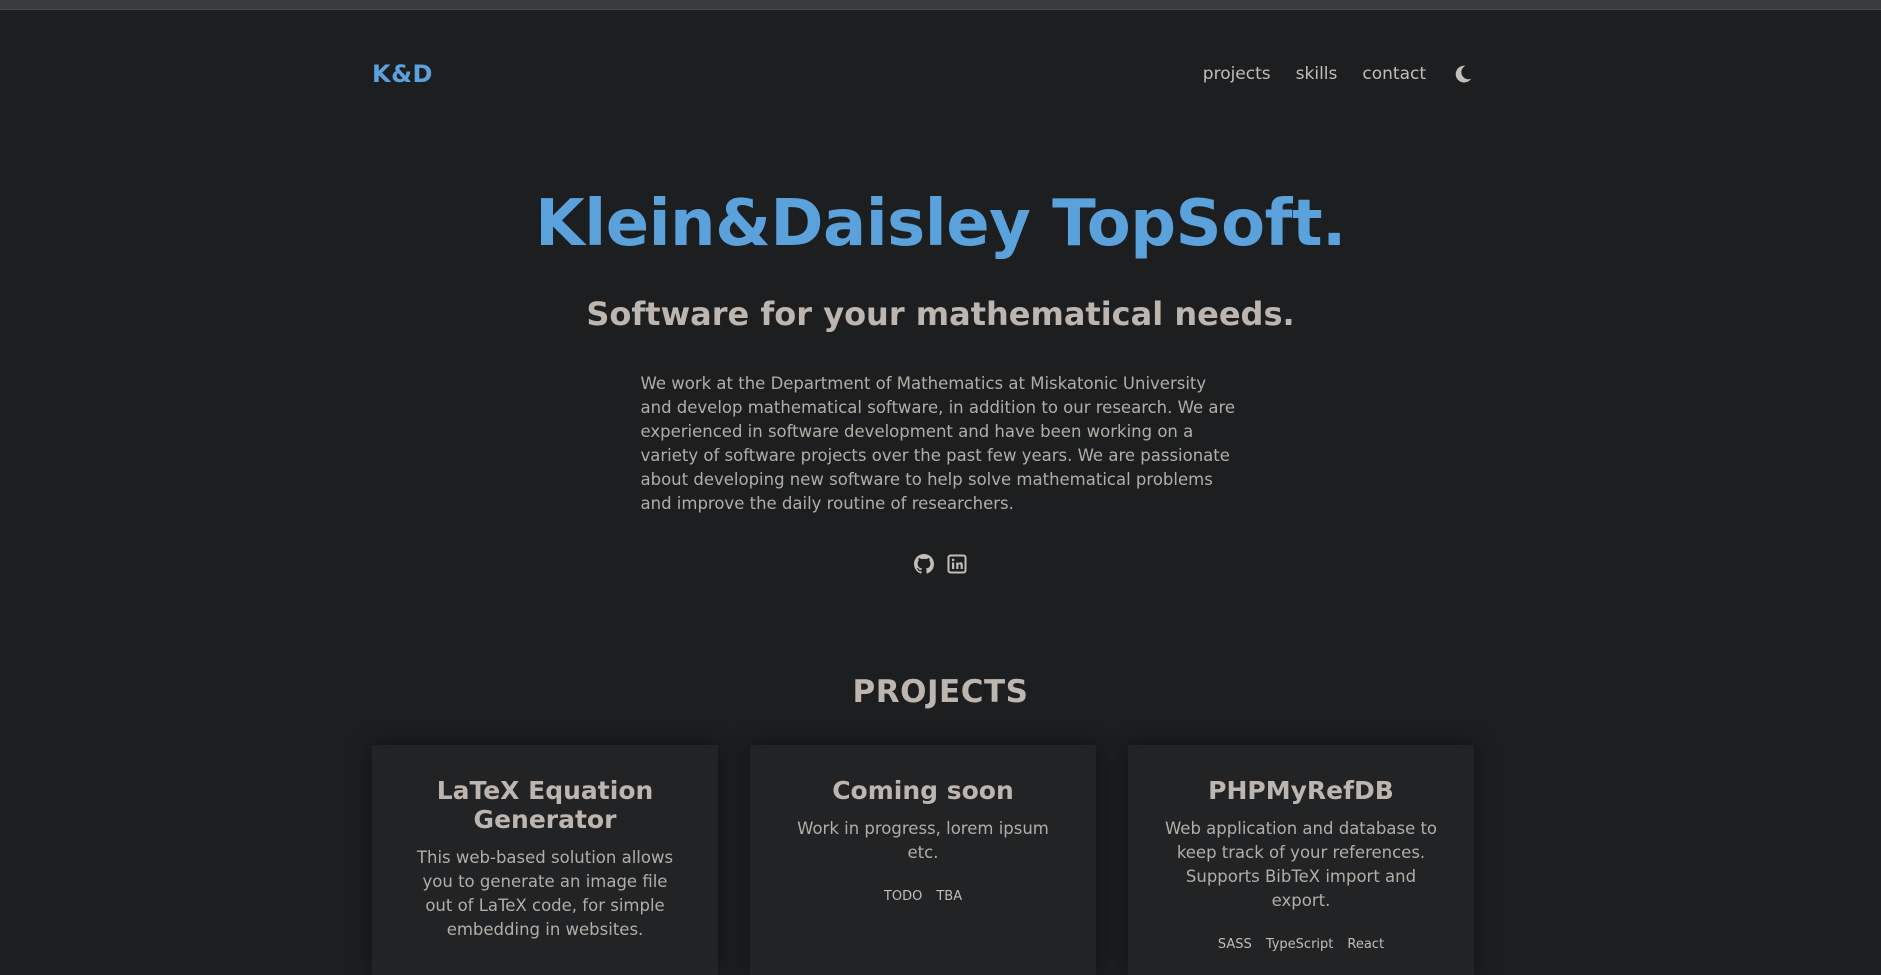 This screenshot has width=1881, height=975. I want to click on nav-link-contact: contact, so click(1394, 74).